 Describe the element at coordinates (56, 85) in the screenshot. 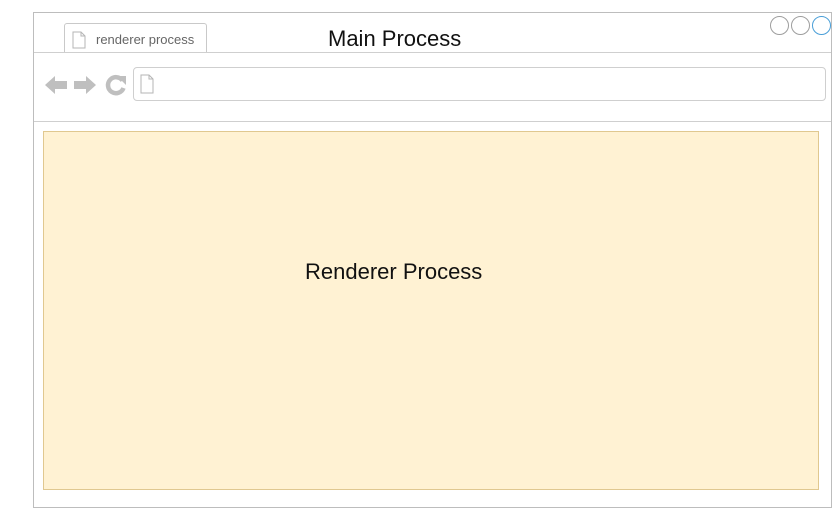

I see `back-arrow-icon` at that location.